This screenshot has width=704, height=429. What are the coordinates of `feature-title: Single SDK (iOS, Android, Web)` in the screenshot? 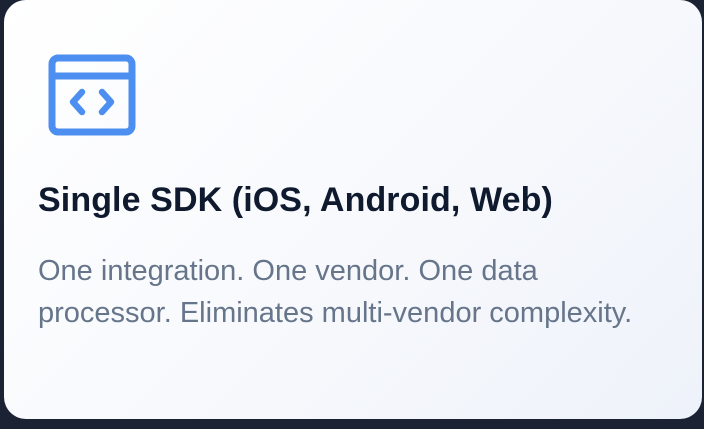 It's located at (295, 200).